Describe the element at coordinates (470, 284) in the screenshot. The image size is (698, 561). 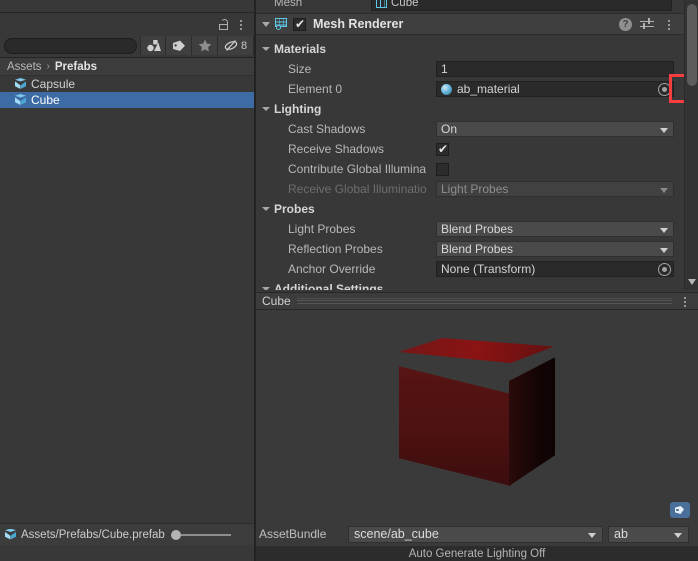
I see `section-additional-settings: Additional Settings` at that location.